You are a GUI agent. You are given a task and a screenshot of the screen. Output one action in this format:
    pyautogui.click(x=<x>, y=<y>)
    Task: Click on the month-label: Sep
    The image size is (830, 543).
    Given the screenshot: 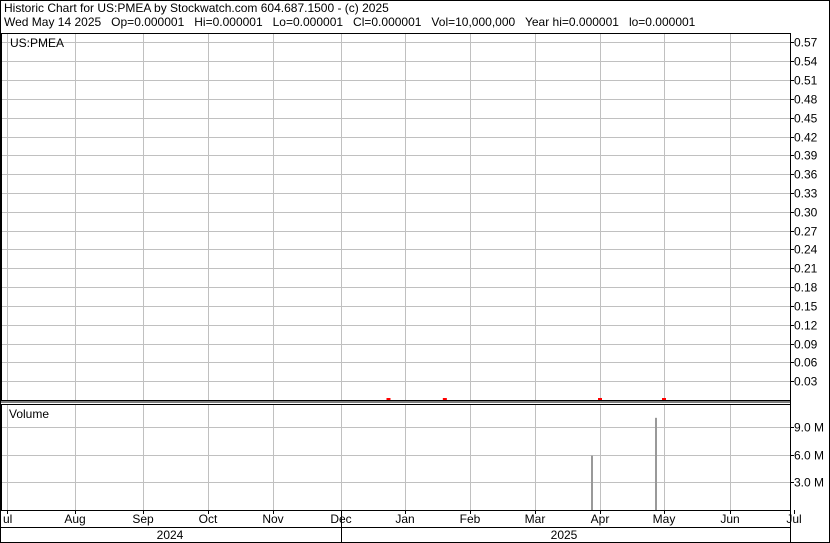 What is the action you would take?
    pyautogui.click(x=143, y=519)
    